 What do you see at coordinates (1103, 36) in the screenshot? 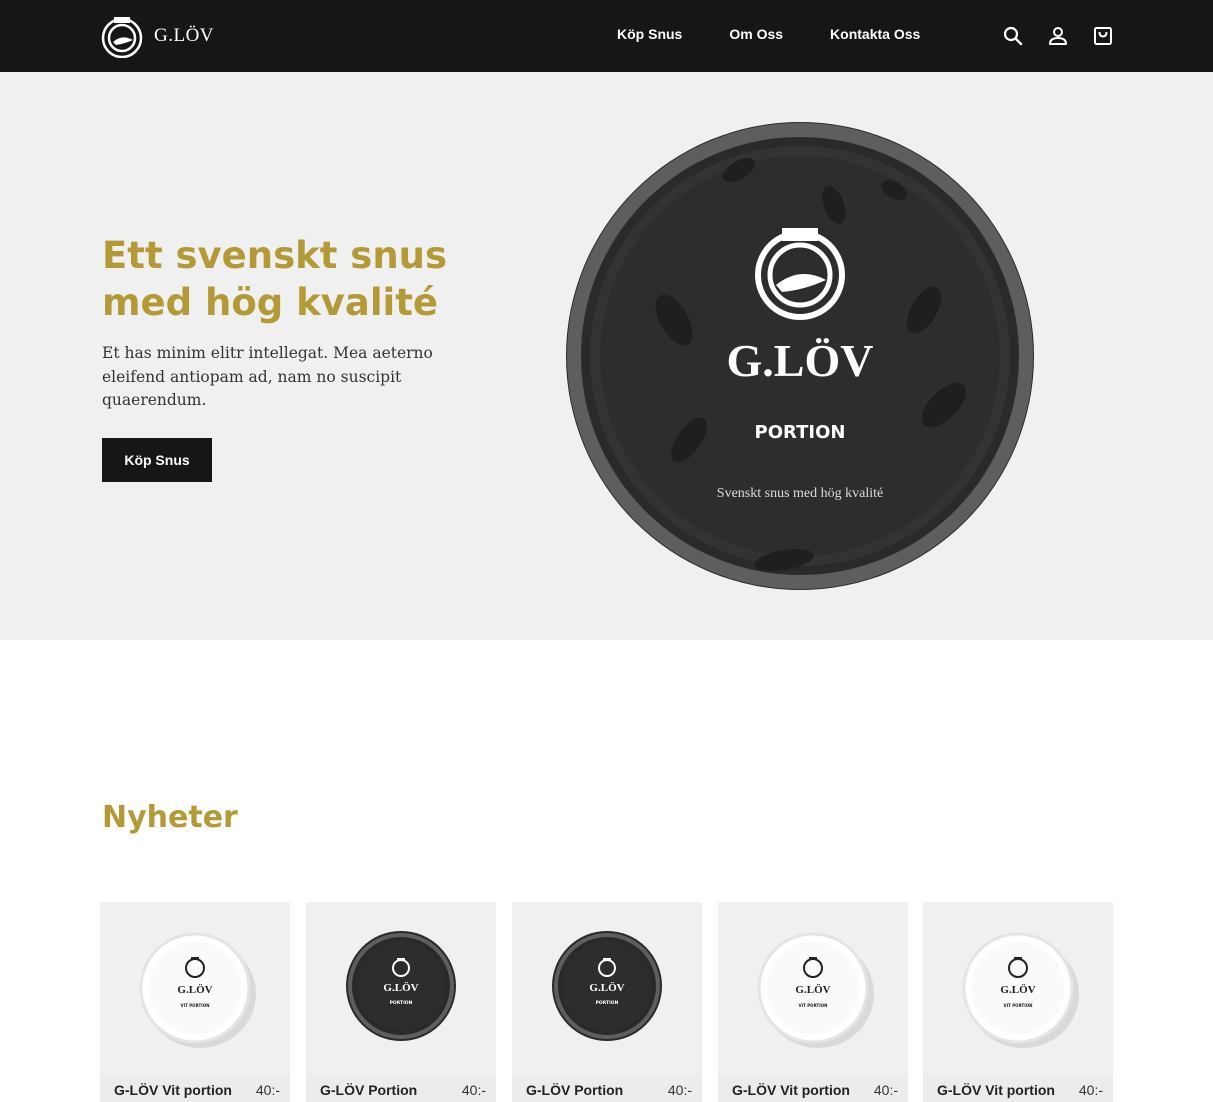
I see `cart-icon` at bounding box center [1103, 36].